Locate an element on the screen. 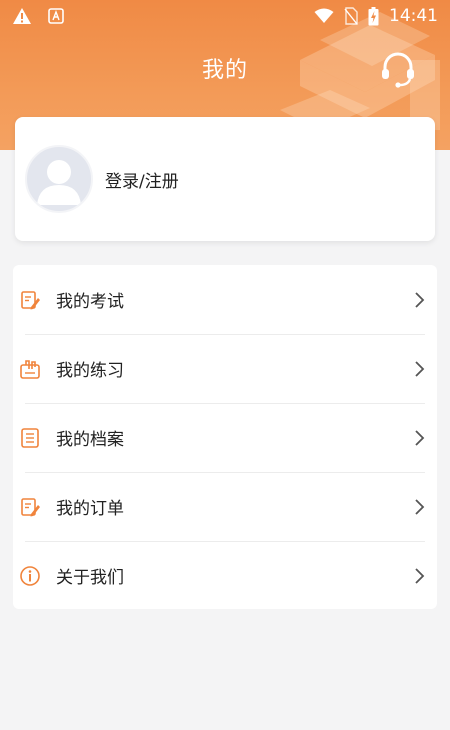 This screenshot has width=450, height=730. menu-item-my-exams: 我的考试 is located at coordinates (225, 299).